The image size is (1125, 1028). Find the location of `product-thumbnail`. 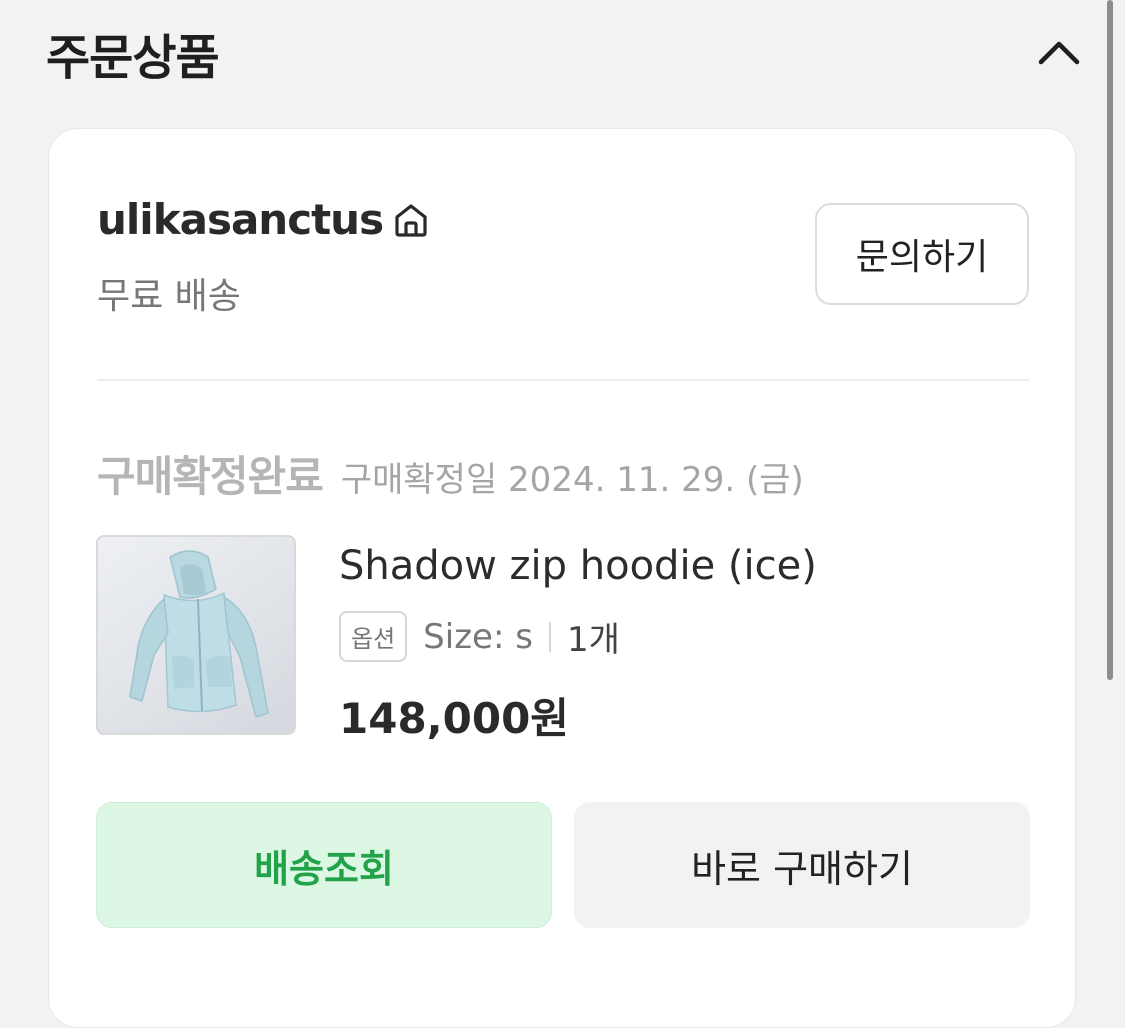

product-thumbnail is located at coordinates (196, 635).